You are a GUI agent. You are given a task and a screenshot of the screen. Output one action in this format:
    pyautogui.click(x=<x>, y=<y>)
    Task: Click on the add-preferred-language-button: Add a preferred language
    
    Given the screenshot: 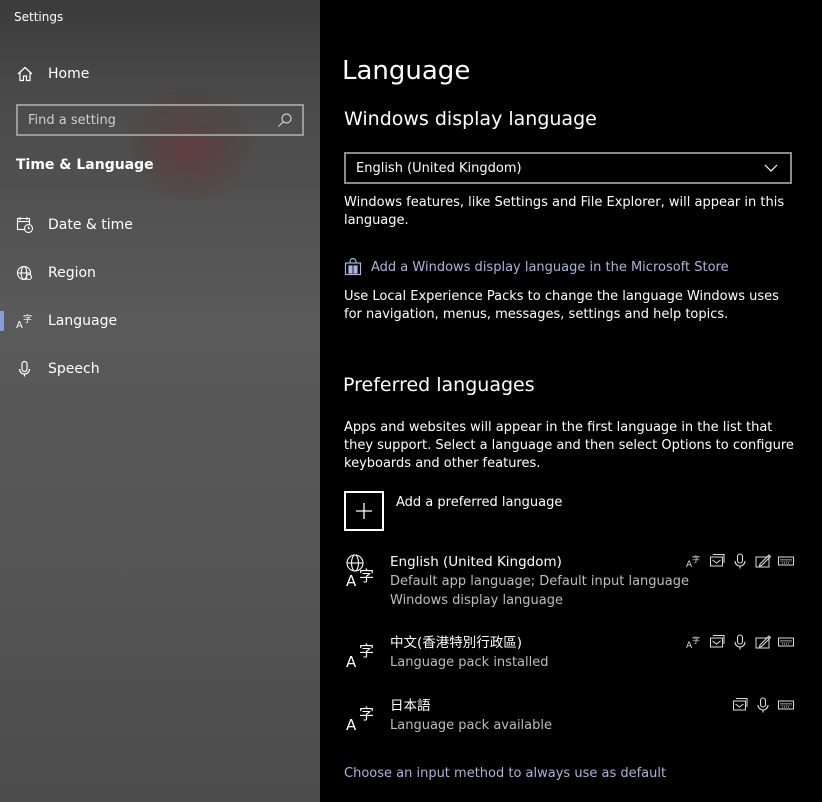 What is the action you would take?
    pyautogui.click(x=453, y=511)
    